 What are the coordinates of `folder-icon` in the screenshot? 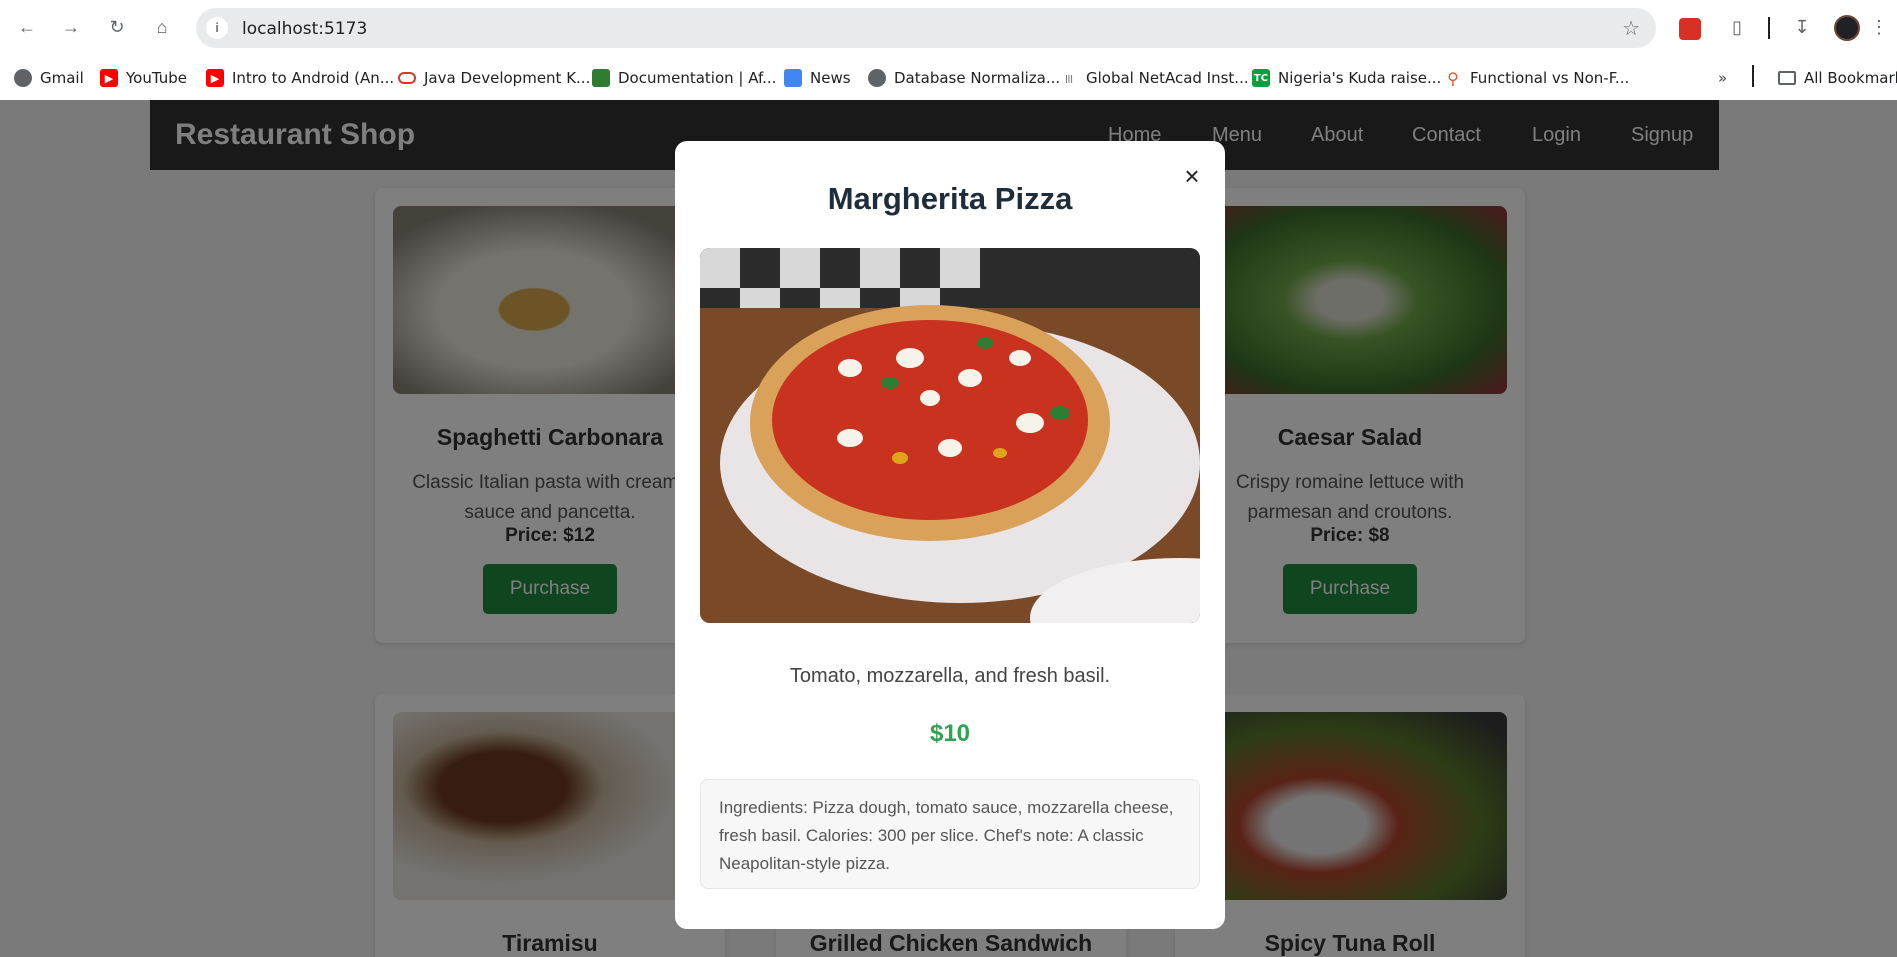 It's located at (1787, 78).